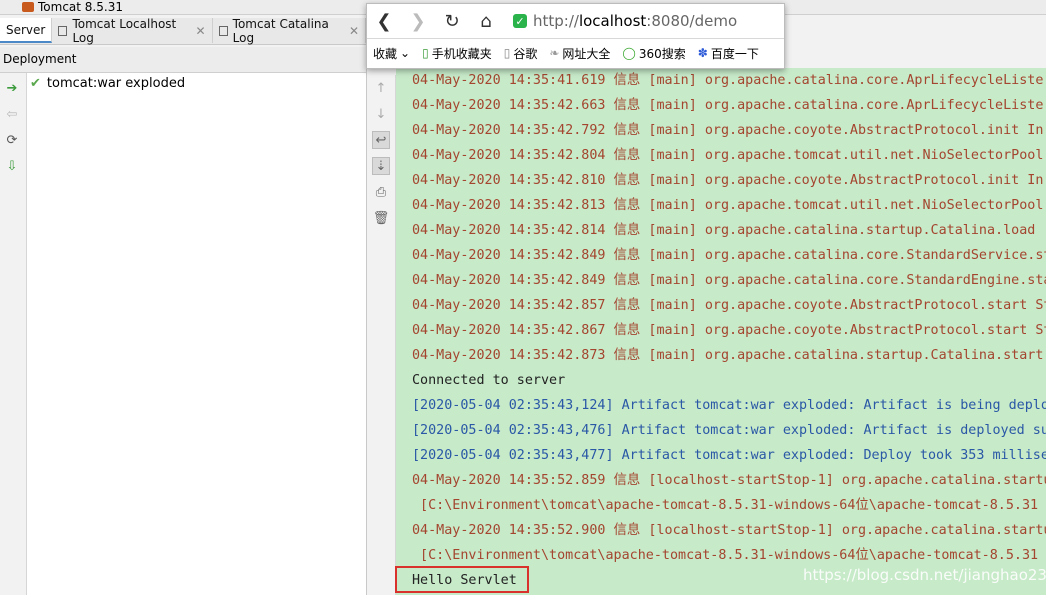 The image size is (1046, 595). What do you see at coordinates (489, 380) in the screenshot?
I see `log-line: Connected to server` at bounding box center [489, 380].